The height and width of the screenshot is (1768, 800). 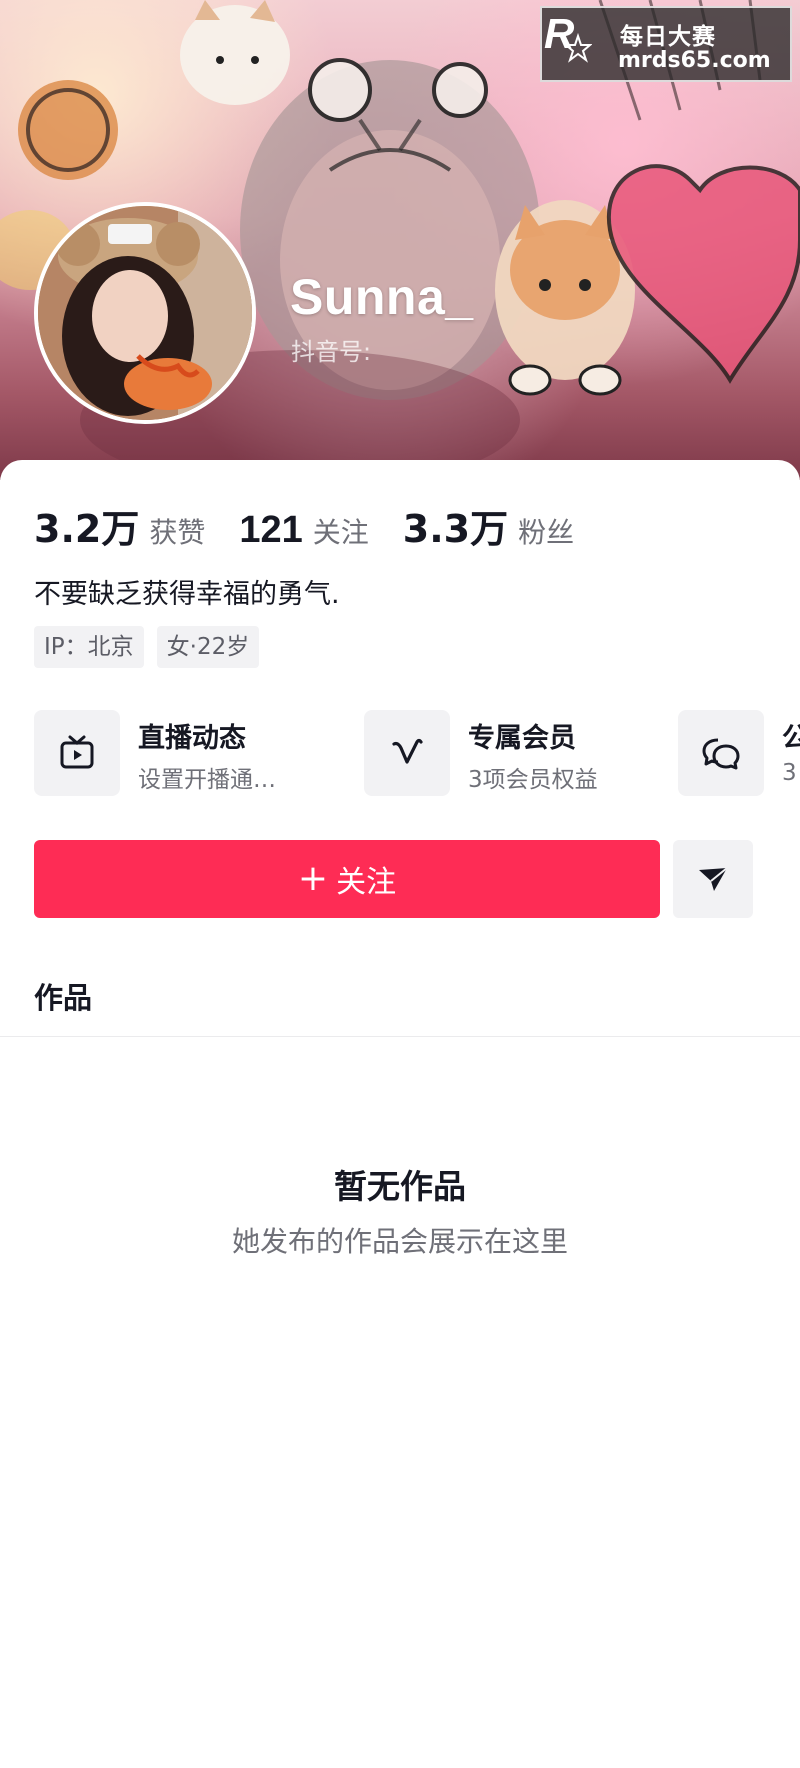 I want to click on send-message-button, so click(x=713, y=879).